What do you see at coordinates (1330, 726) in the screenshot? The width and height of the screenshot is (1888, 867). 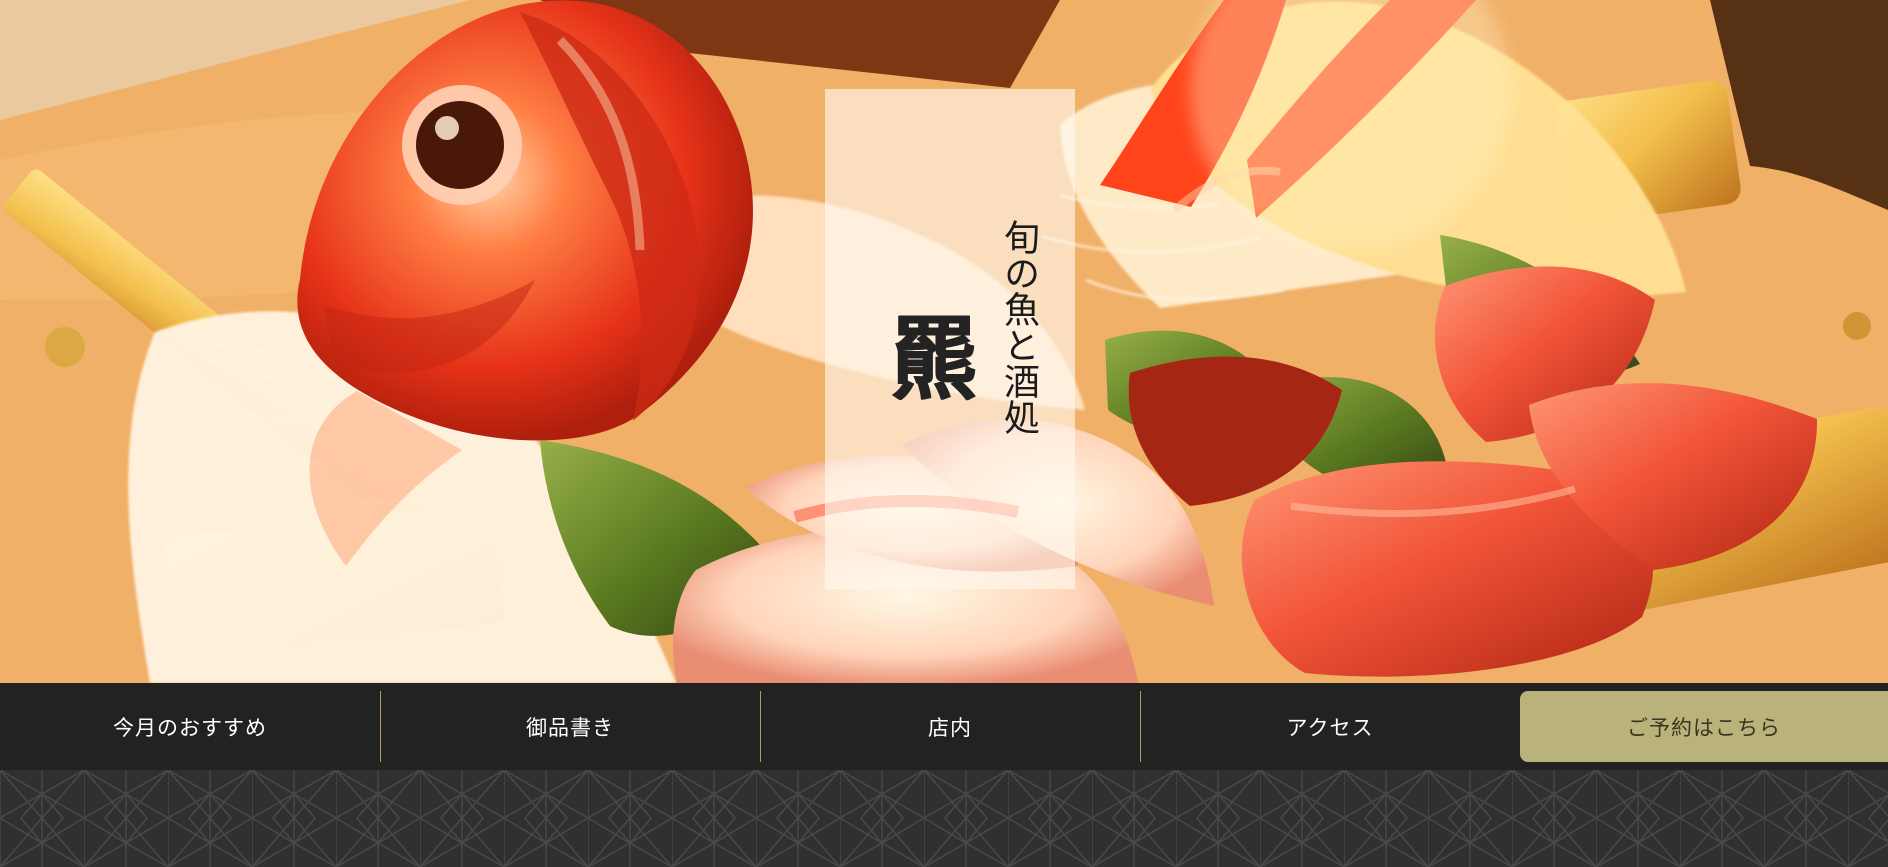 I see `nav-link-access: アクセス` at bounding box center [1330, 726].